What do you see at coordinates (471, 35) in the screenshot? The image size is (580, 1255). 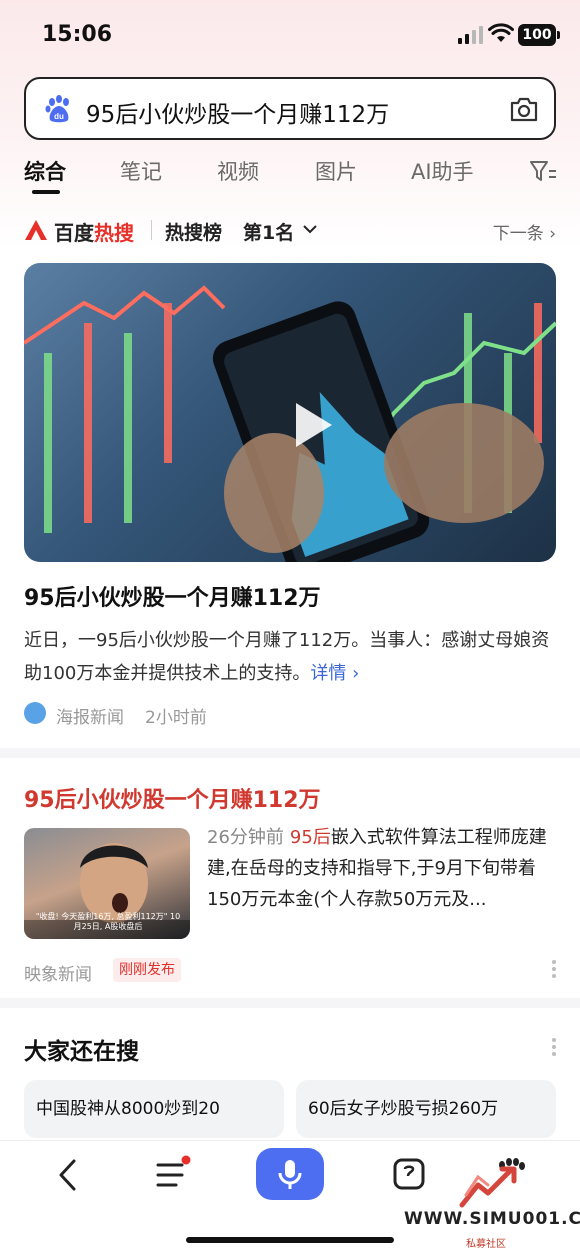 I see `cellular-signal-icon` at bounding box center [471, 35].